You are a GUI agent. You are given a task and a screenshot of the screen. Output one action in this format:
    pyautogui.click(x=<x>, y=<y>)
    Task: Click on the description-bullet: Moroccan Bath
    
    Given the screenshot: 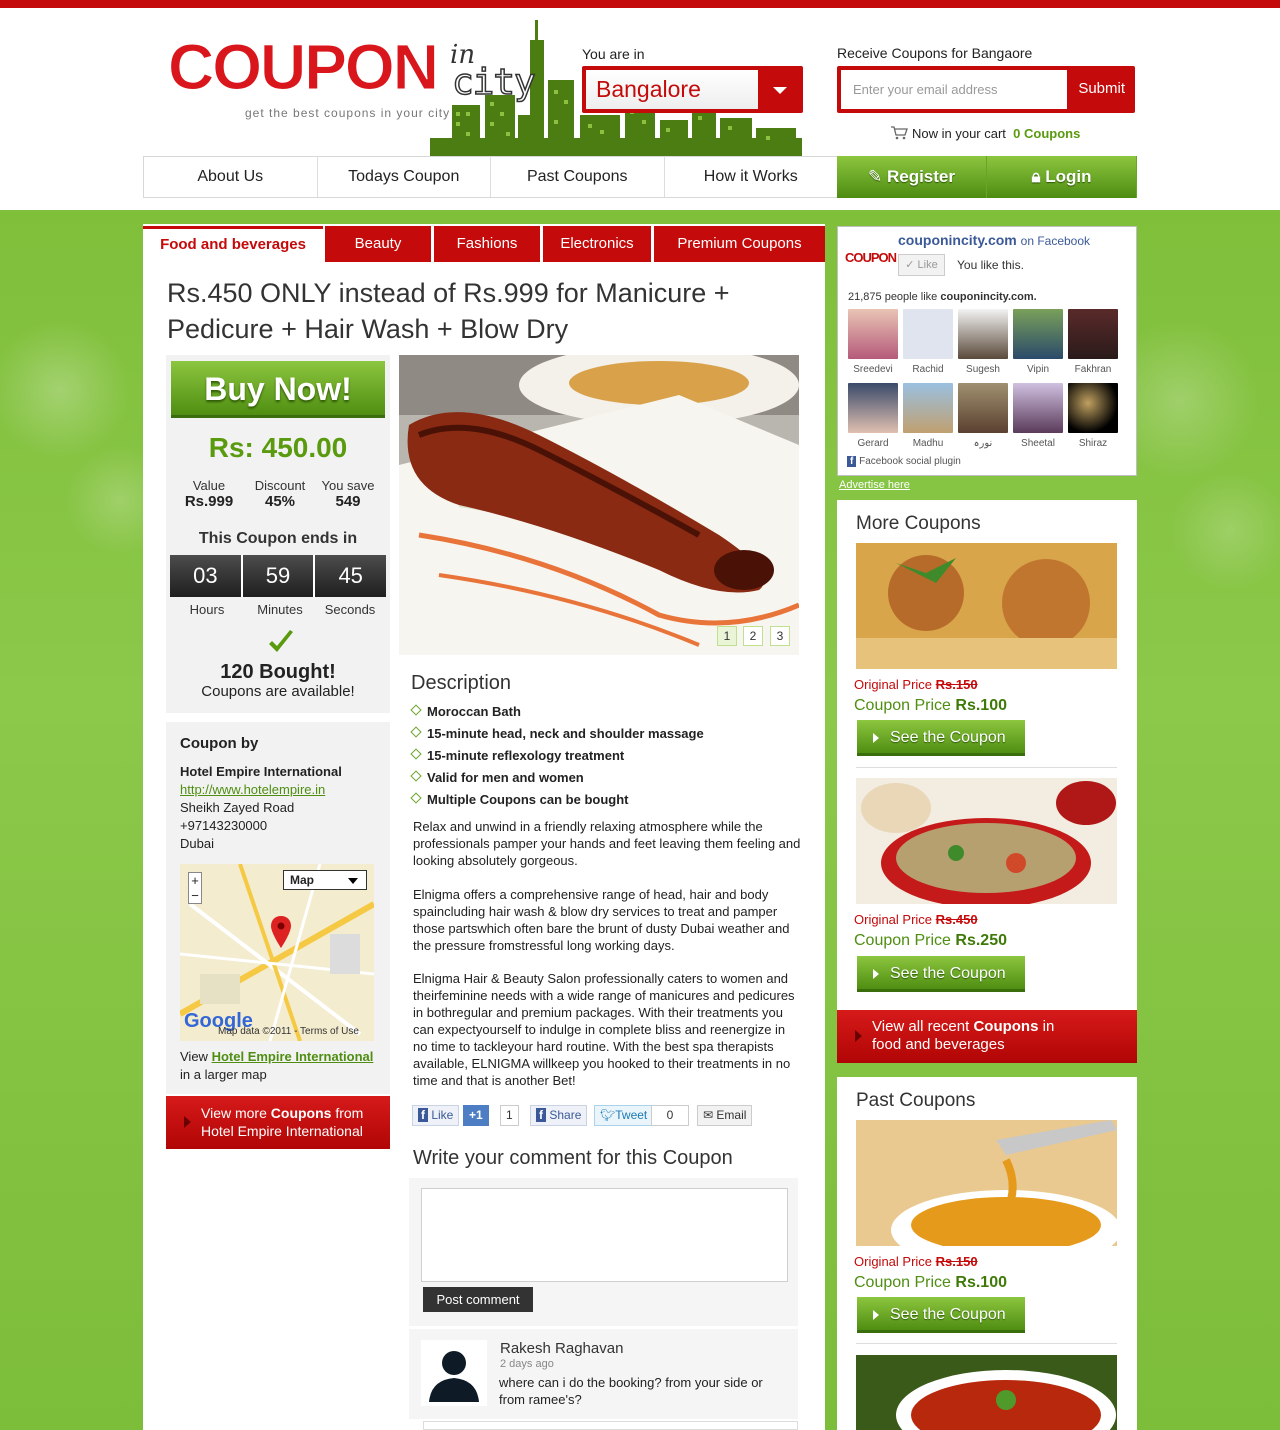 What is the action you would take?
    pyautogui.click(x=466, y=711)
    